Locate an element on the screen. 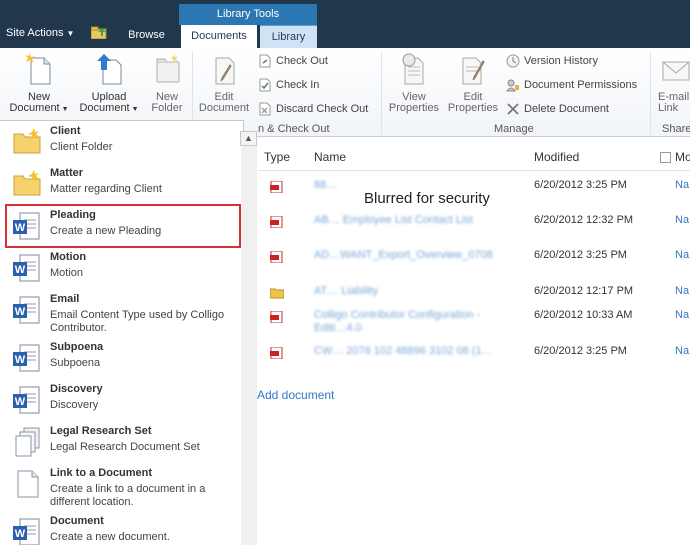 The image size is (690, 545). delete-document-button: Delete Document is located at coordinates (557, 109).